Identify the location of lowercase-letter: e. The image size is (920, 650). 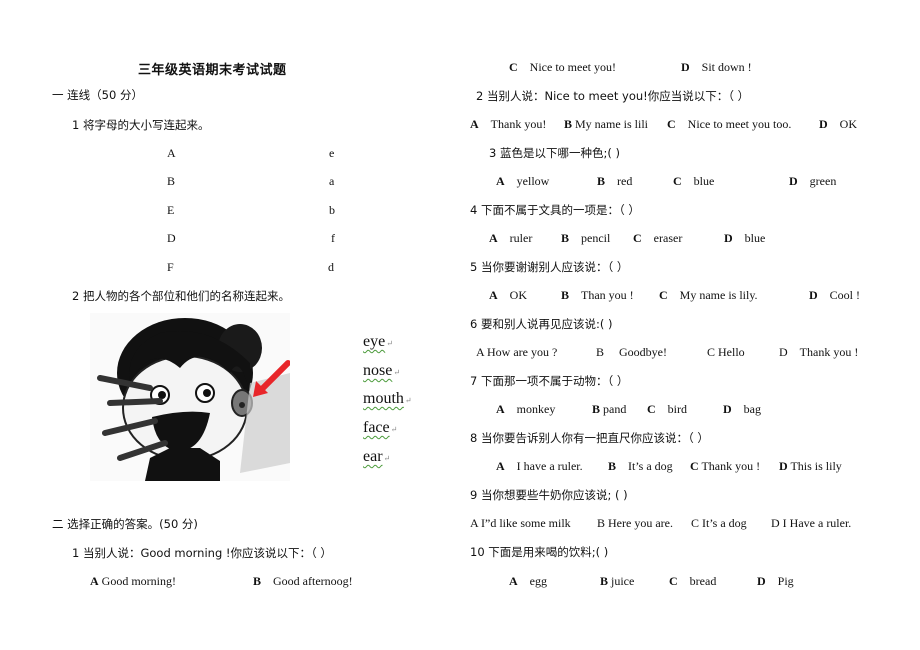
(332, 153).